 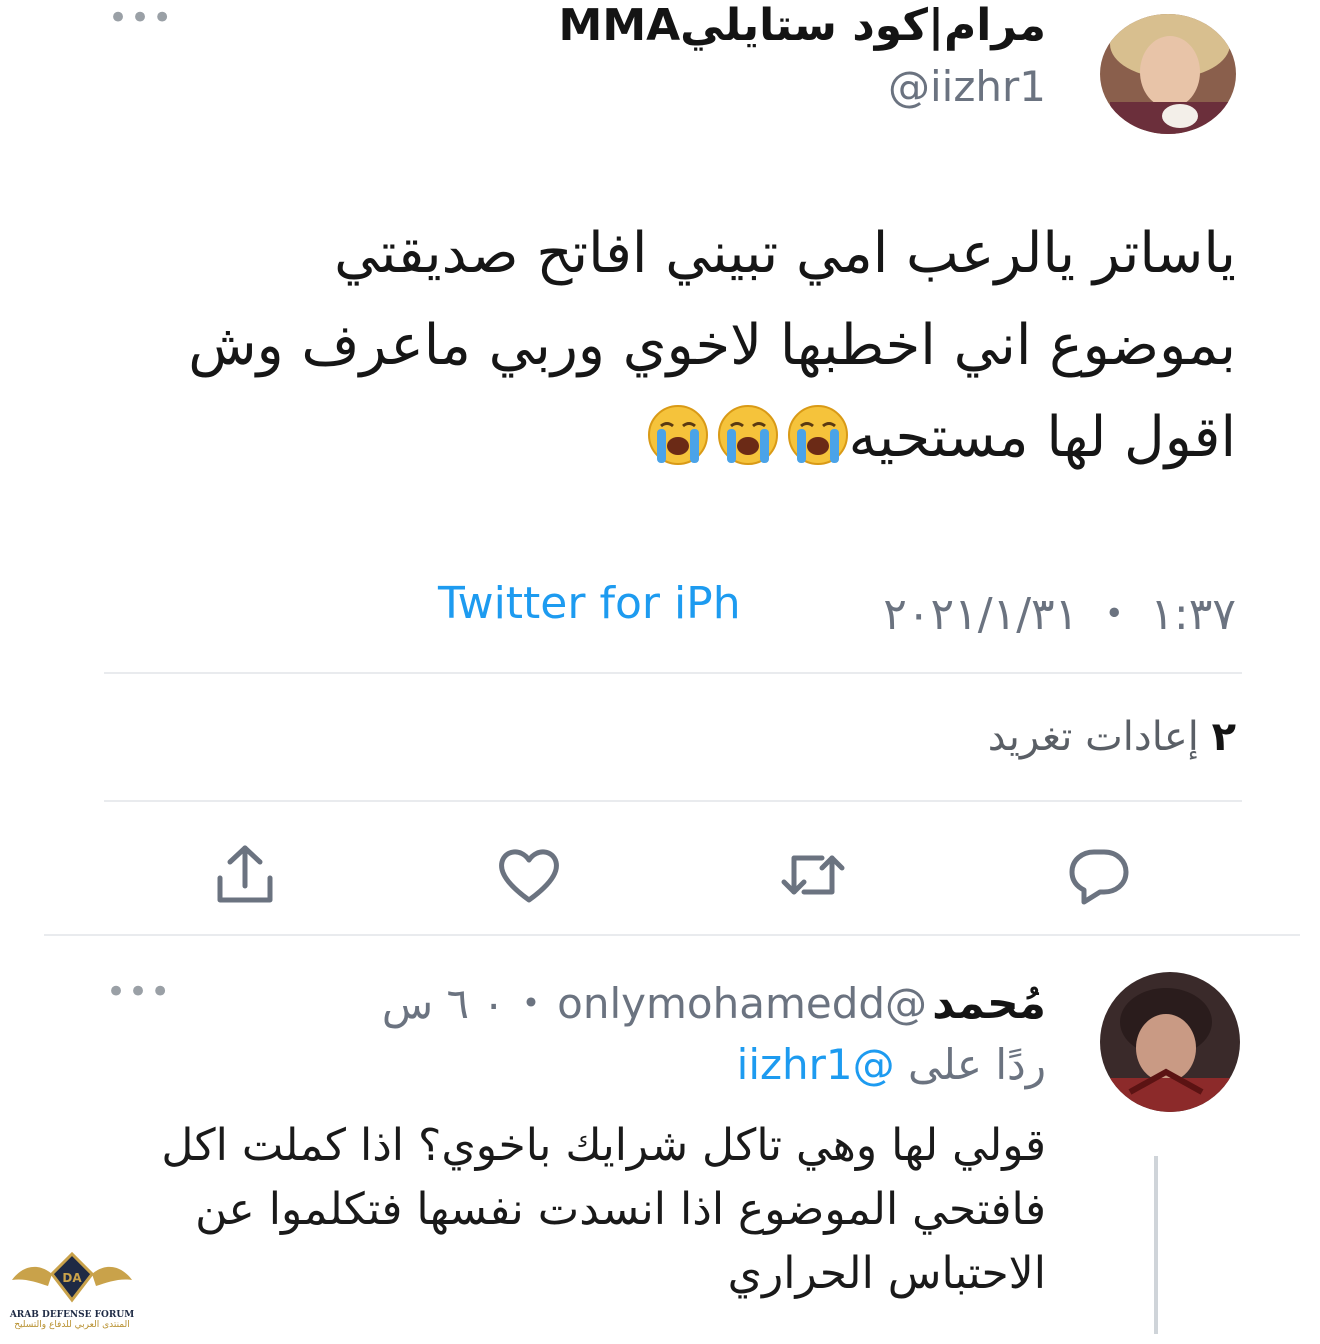 I want to click on author-name: مرام|كود ستايليMMA, so click(x=802, y=25).